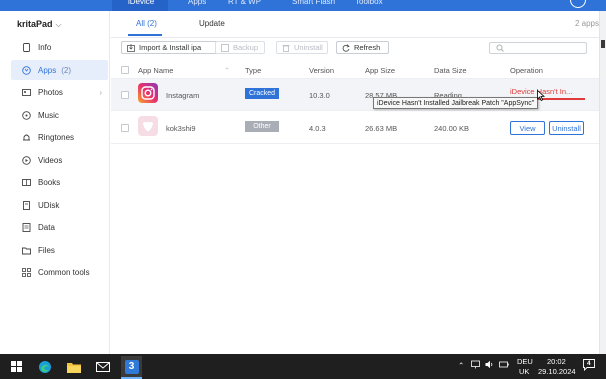 The width and height of the screenshot is (606, 379). I want to click on column-type: Type, so click(253, 70).